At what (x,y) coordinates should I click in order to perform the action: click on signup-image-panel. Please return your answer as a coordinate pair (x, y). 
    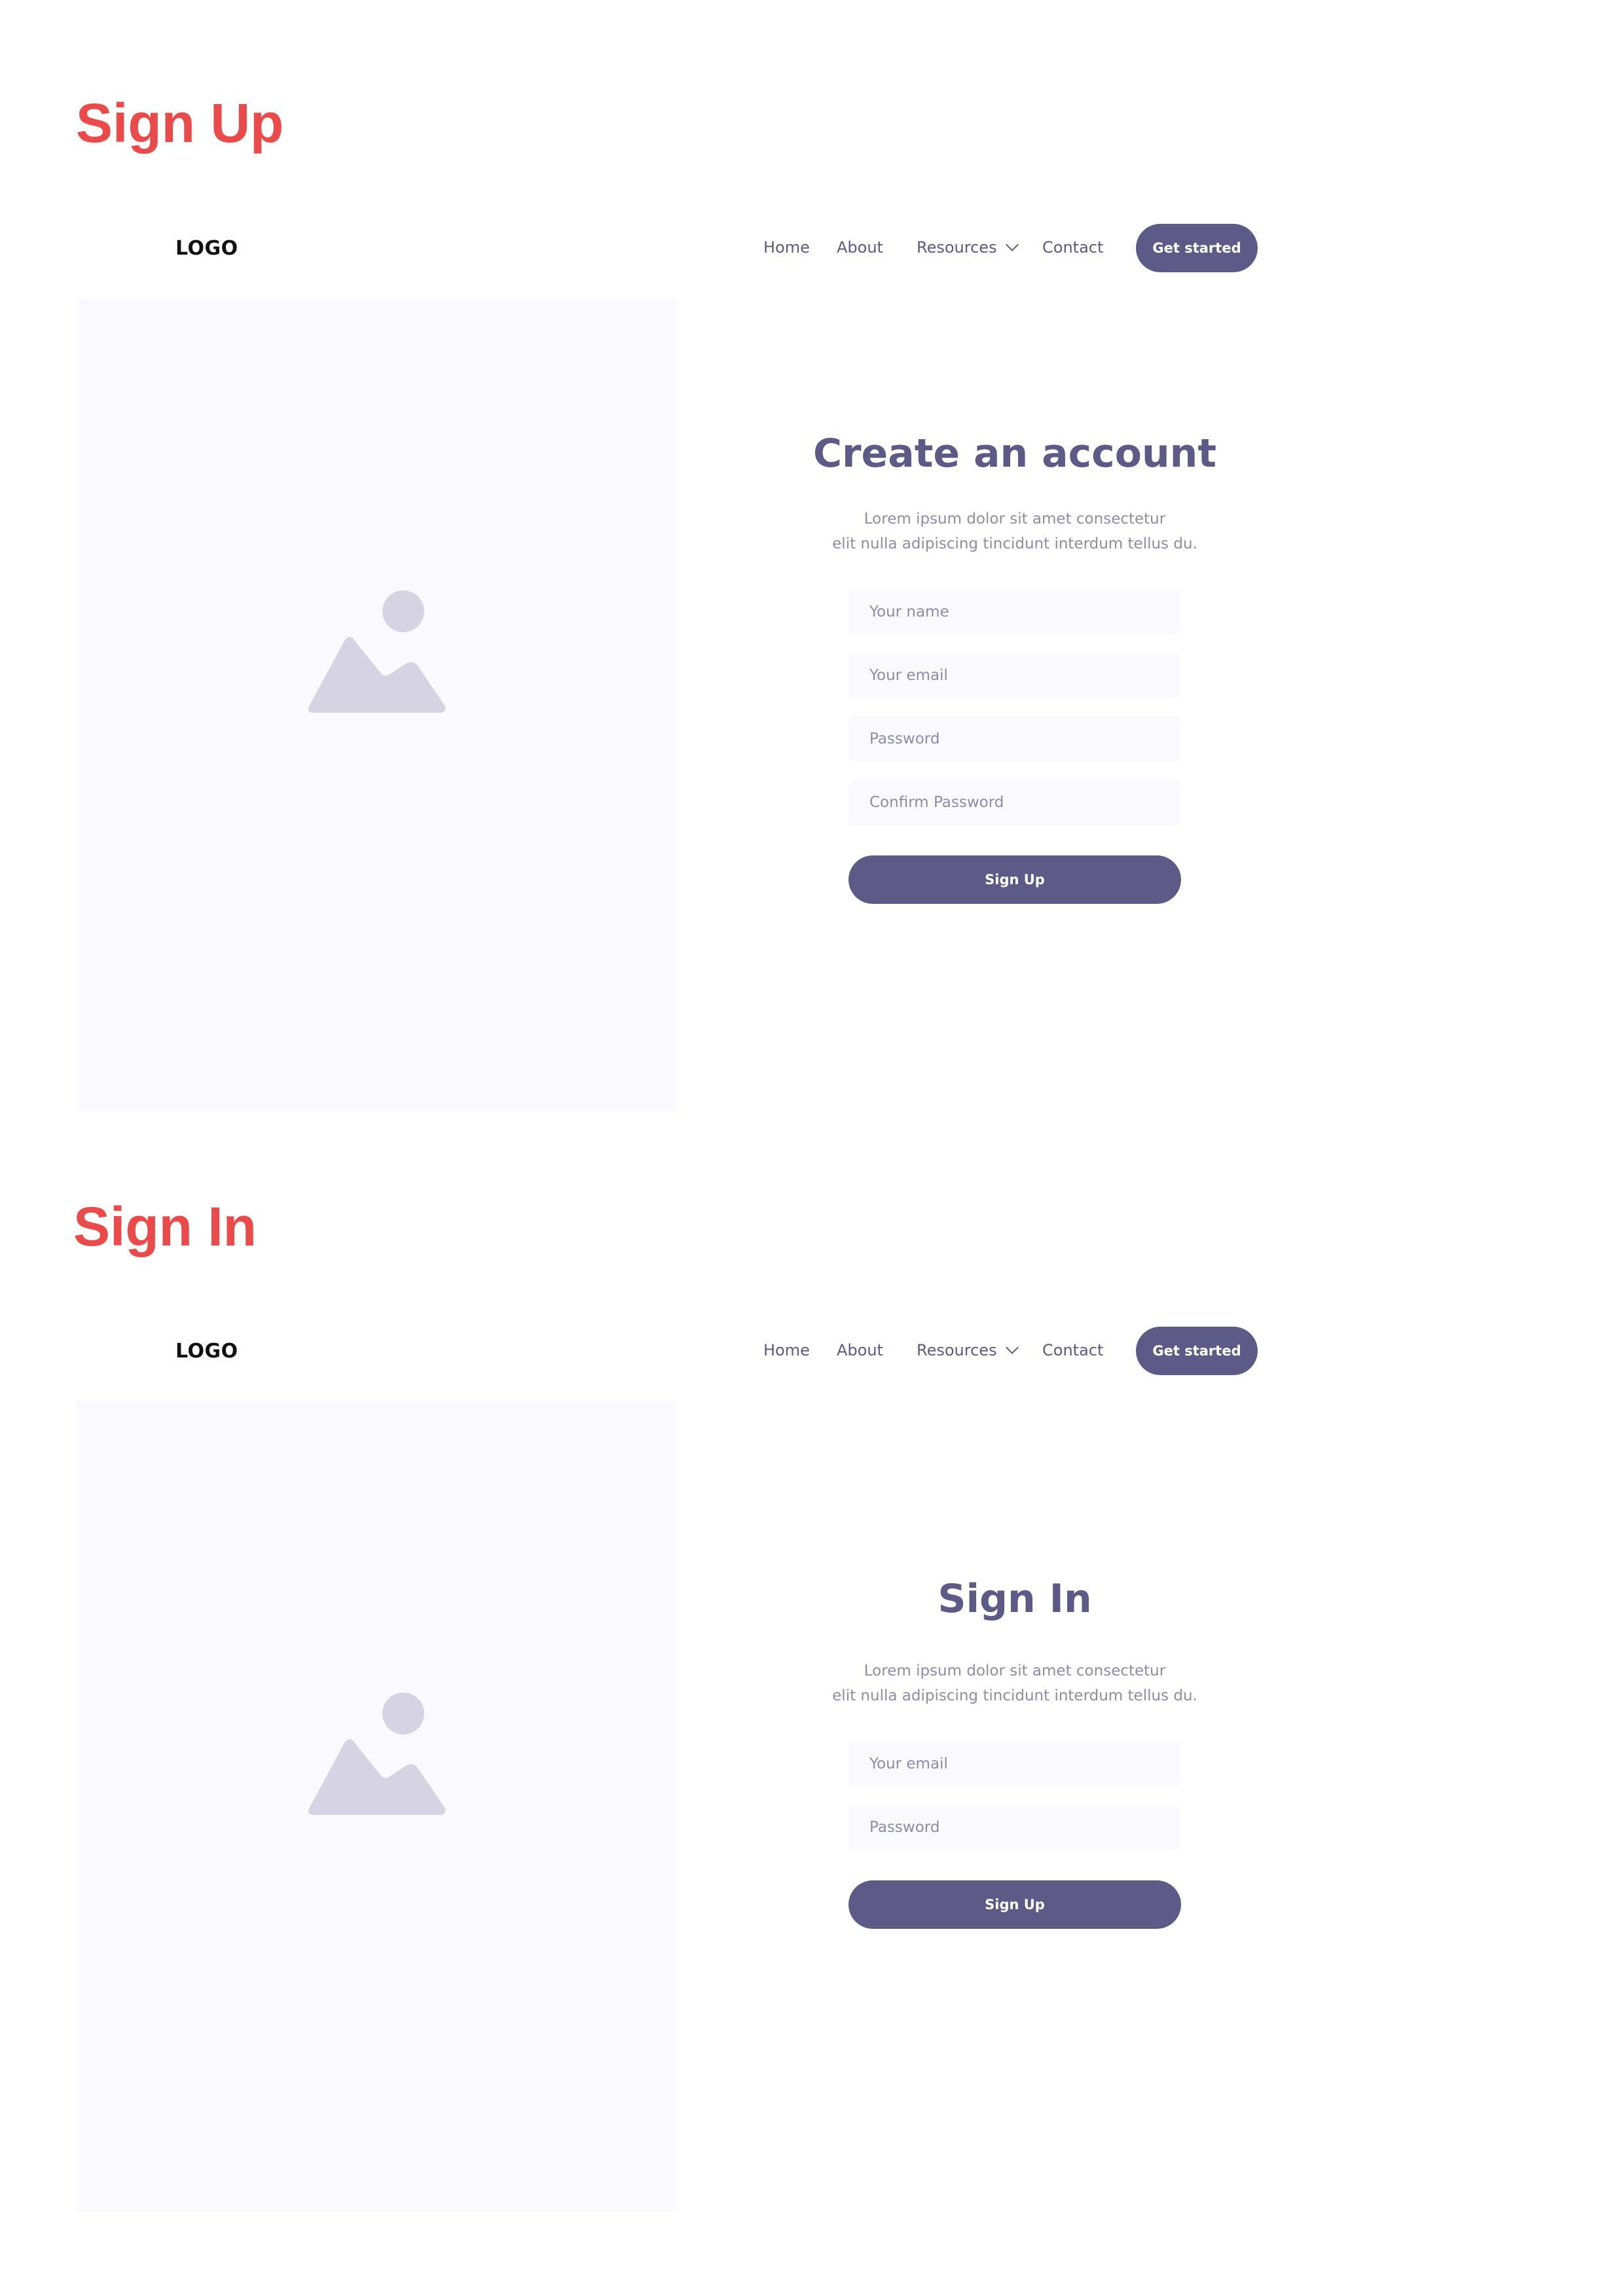
    Looking at the image, I should click on (377, 704).